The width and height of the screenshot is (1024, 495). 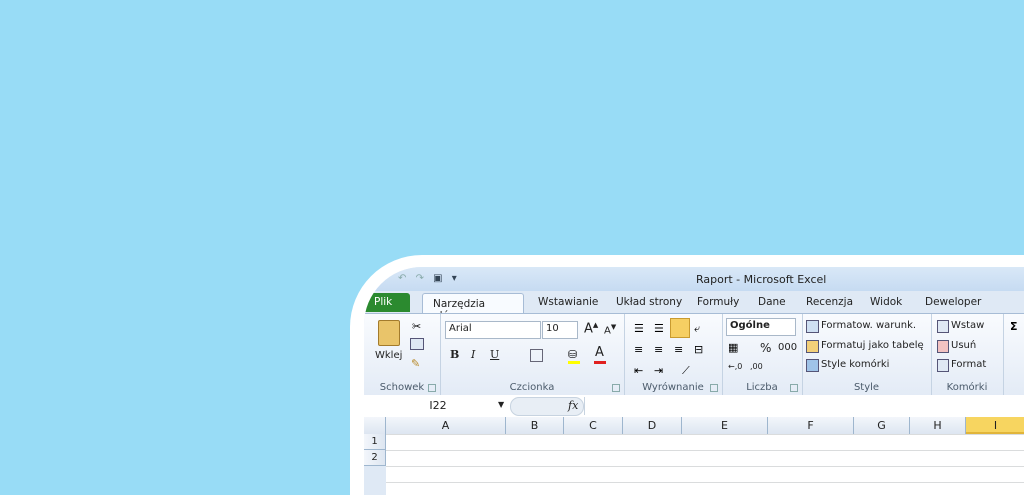 What do you see at coordinates (733, 347) in the screenshot?
I see `currency-icon: ▦` at bounding box center [733, 347].